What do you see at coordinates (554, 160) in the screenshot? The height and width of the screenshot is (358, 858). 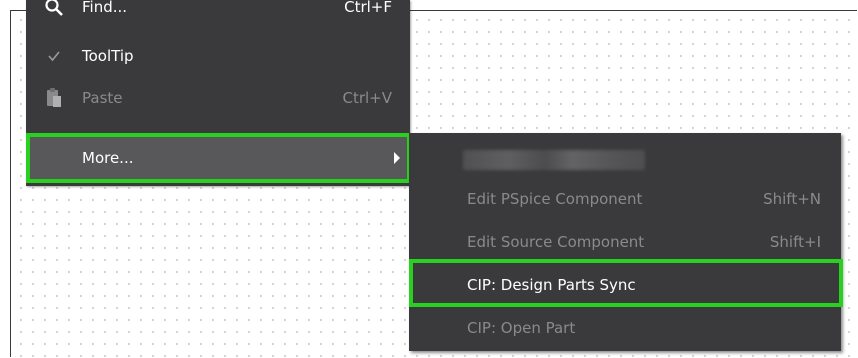 I see `redacted-menu-item` at bounding box center [554, 160].